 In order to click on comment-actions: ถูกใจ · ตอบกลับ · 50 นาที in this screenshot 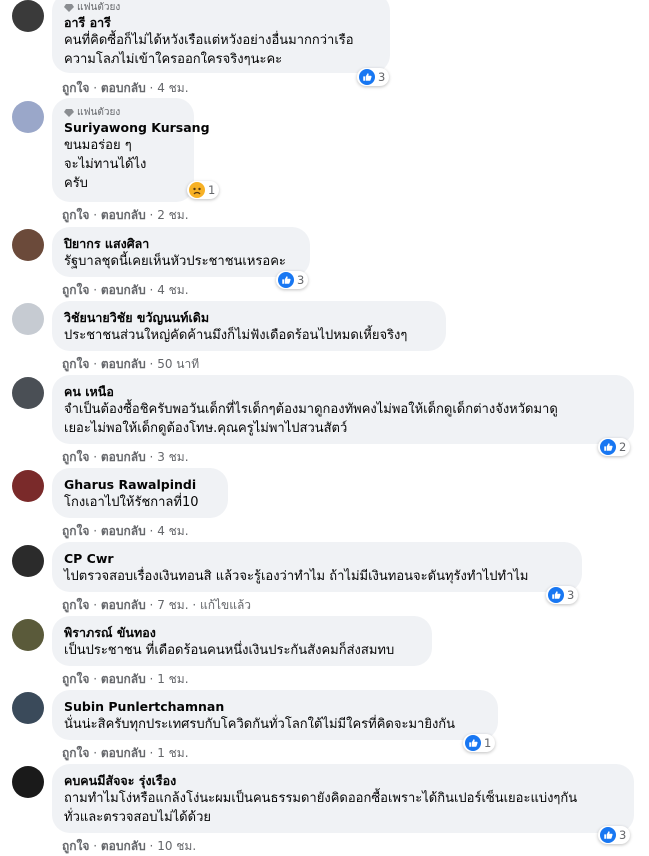, I will do `click(130, 364)`.